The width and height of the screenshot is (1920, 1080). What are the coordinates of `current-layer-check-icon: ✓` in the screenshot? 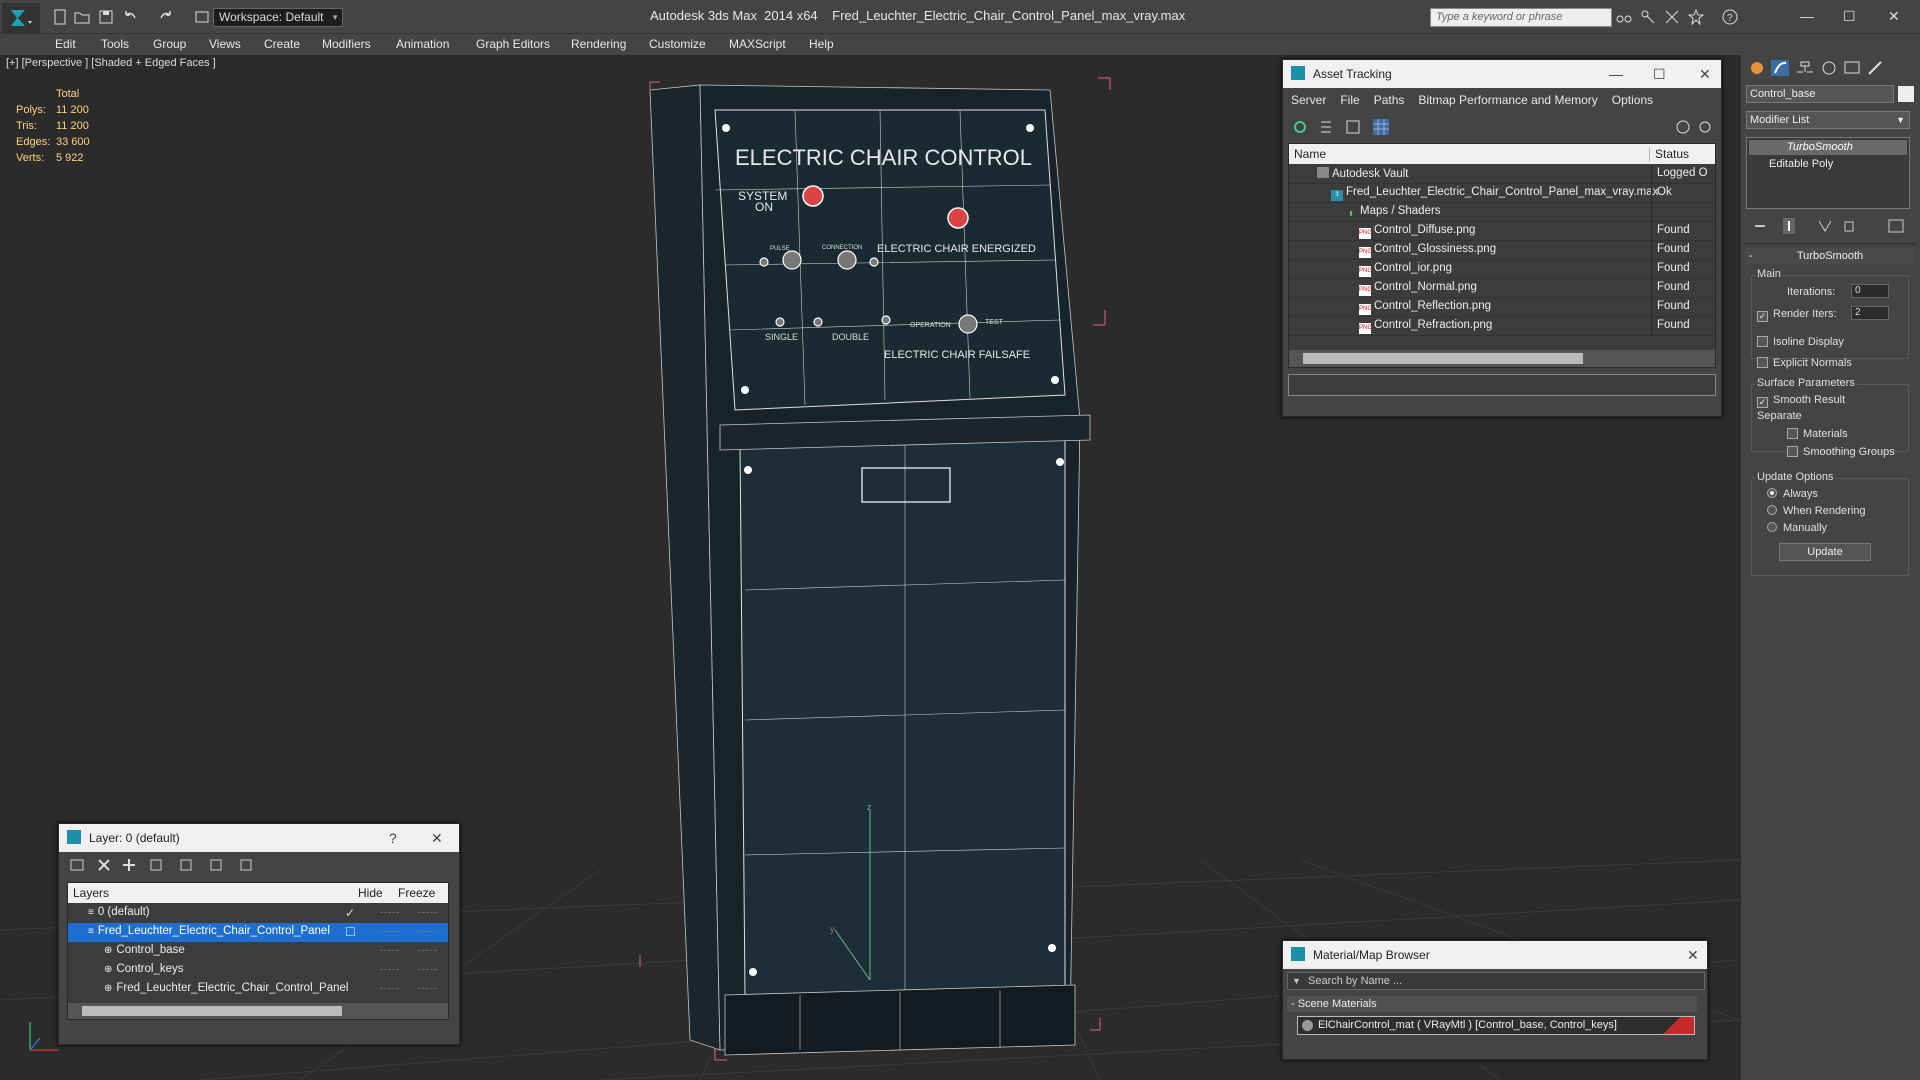 It's located at (350, 913).